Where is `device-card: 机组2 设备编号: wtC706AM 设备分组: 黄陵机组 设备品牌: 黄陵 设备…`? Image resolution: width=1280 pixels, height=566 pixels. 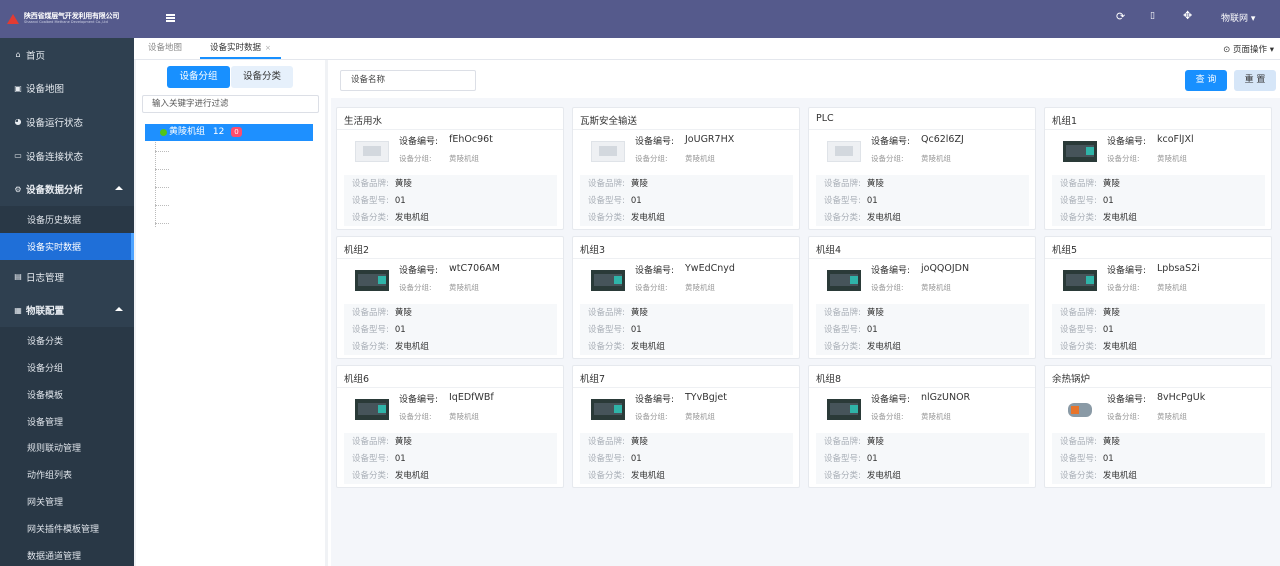
device-card: 机组2 设备编号: wtC706AM 设备分组: 黄陵机组 设备品牌: 黄陵 设备… is located at coordinates (450, 297).